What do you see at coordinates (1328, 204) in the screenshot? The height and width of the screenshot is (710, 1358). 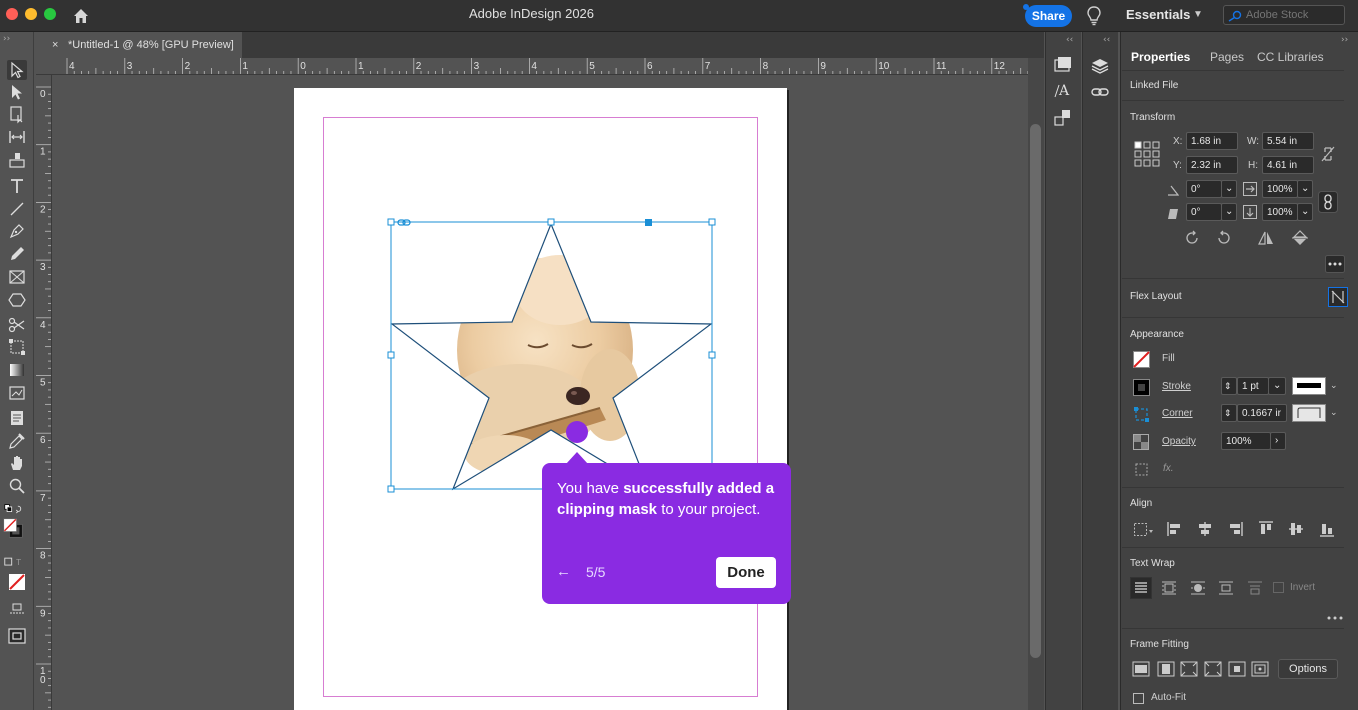 I see `link-scale-icon` at bounding box center [1328, 204].